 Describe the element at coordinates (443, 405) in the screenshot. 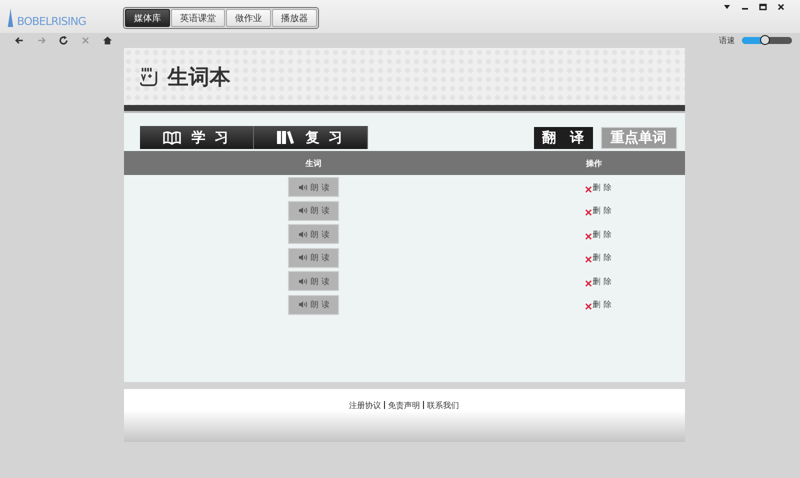

I see `footer-link: 联系我们` at that location.